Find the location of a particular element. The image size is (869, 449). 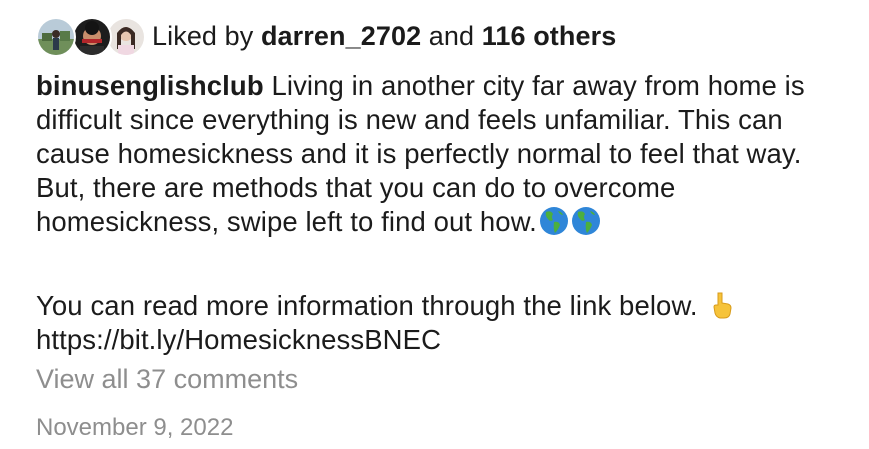

liker-avatars is located at coordinates (91, 36).